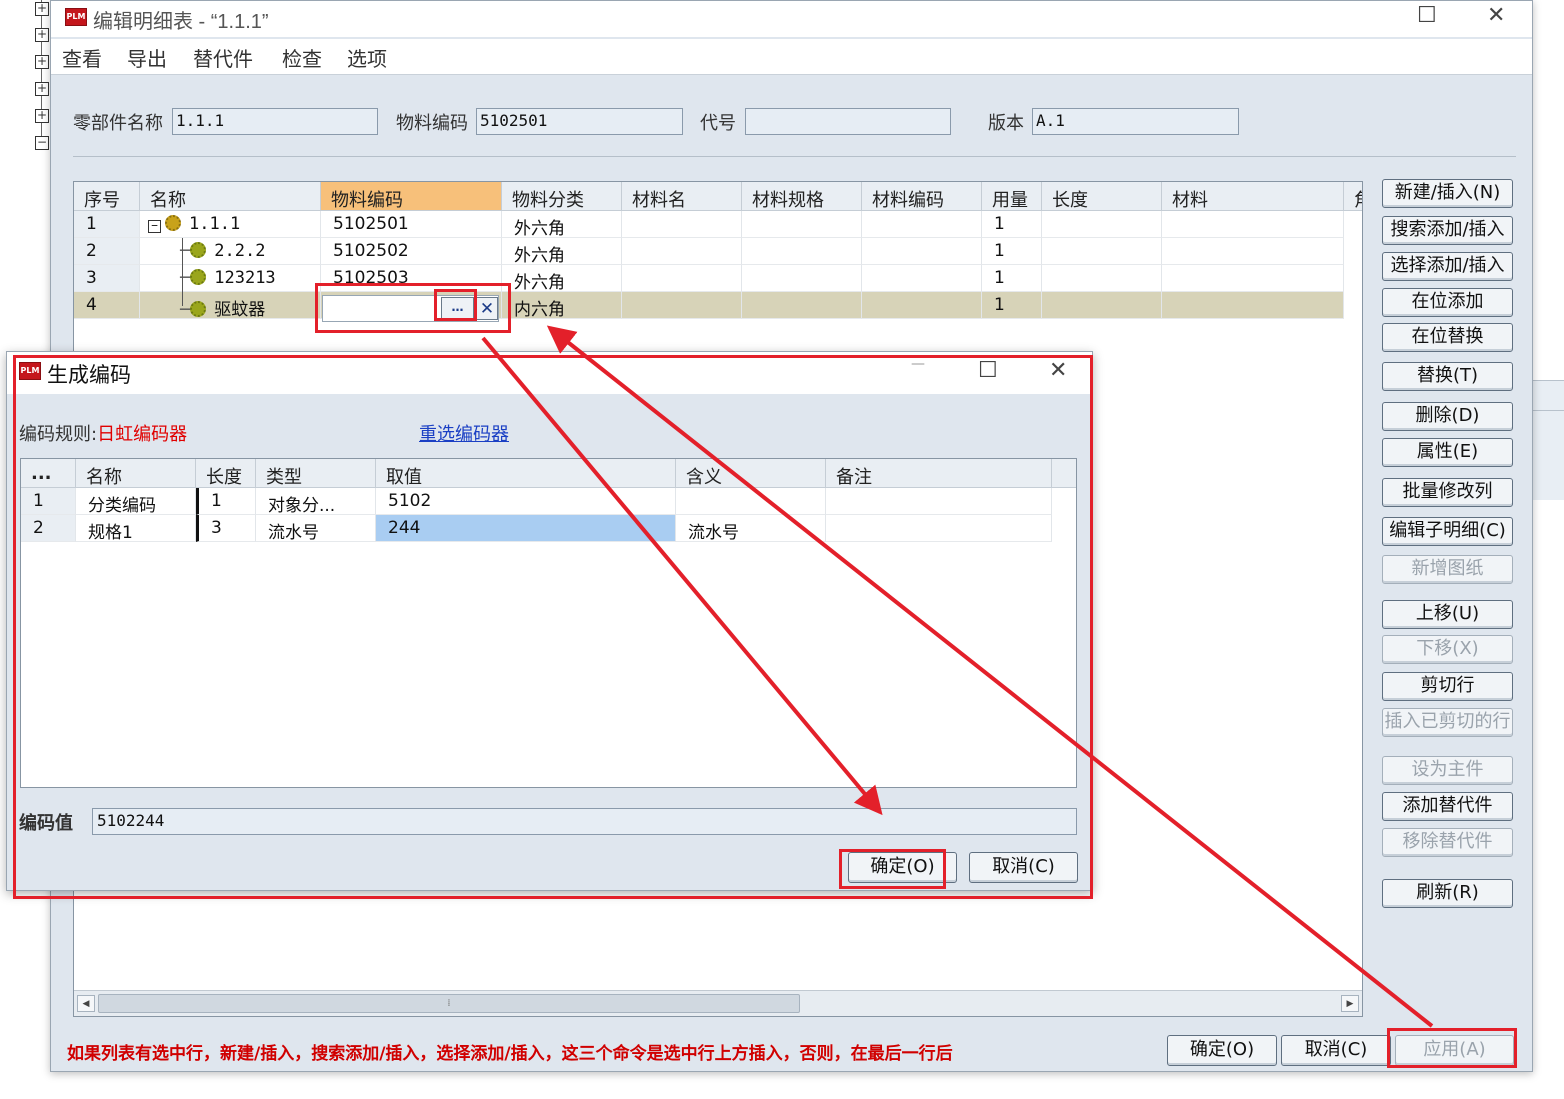  What do you see at coordinates (1102, 196) in the screenshot?
I see `column-header: 长度` at bounding box center [1102, 196].